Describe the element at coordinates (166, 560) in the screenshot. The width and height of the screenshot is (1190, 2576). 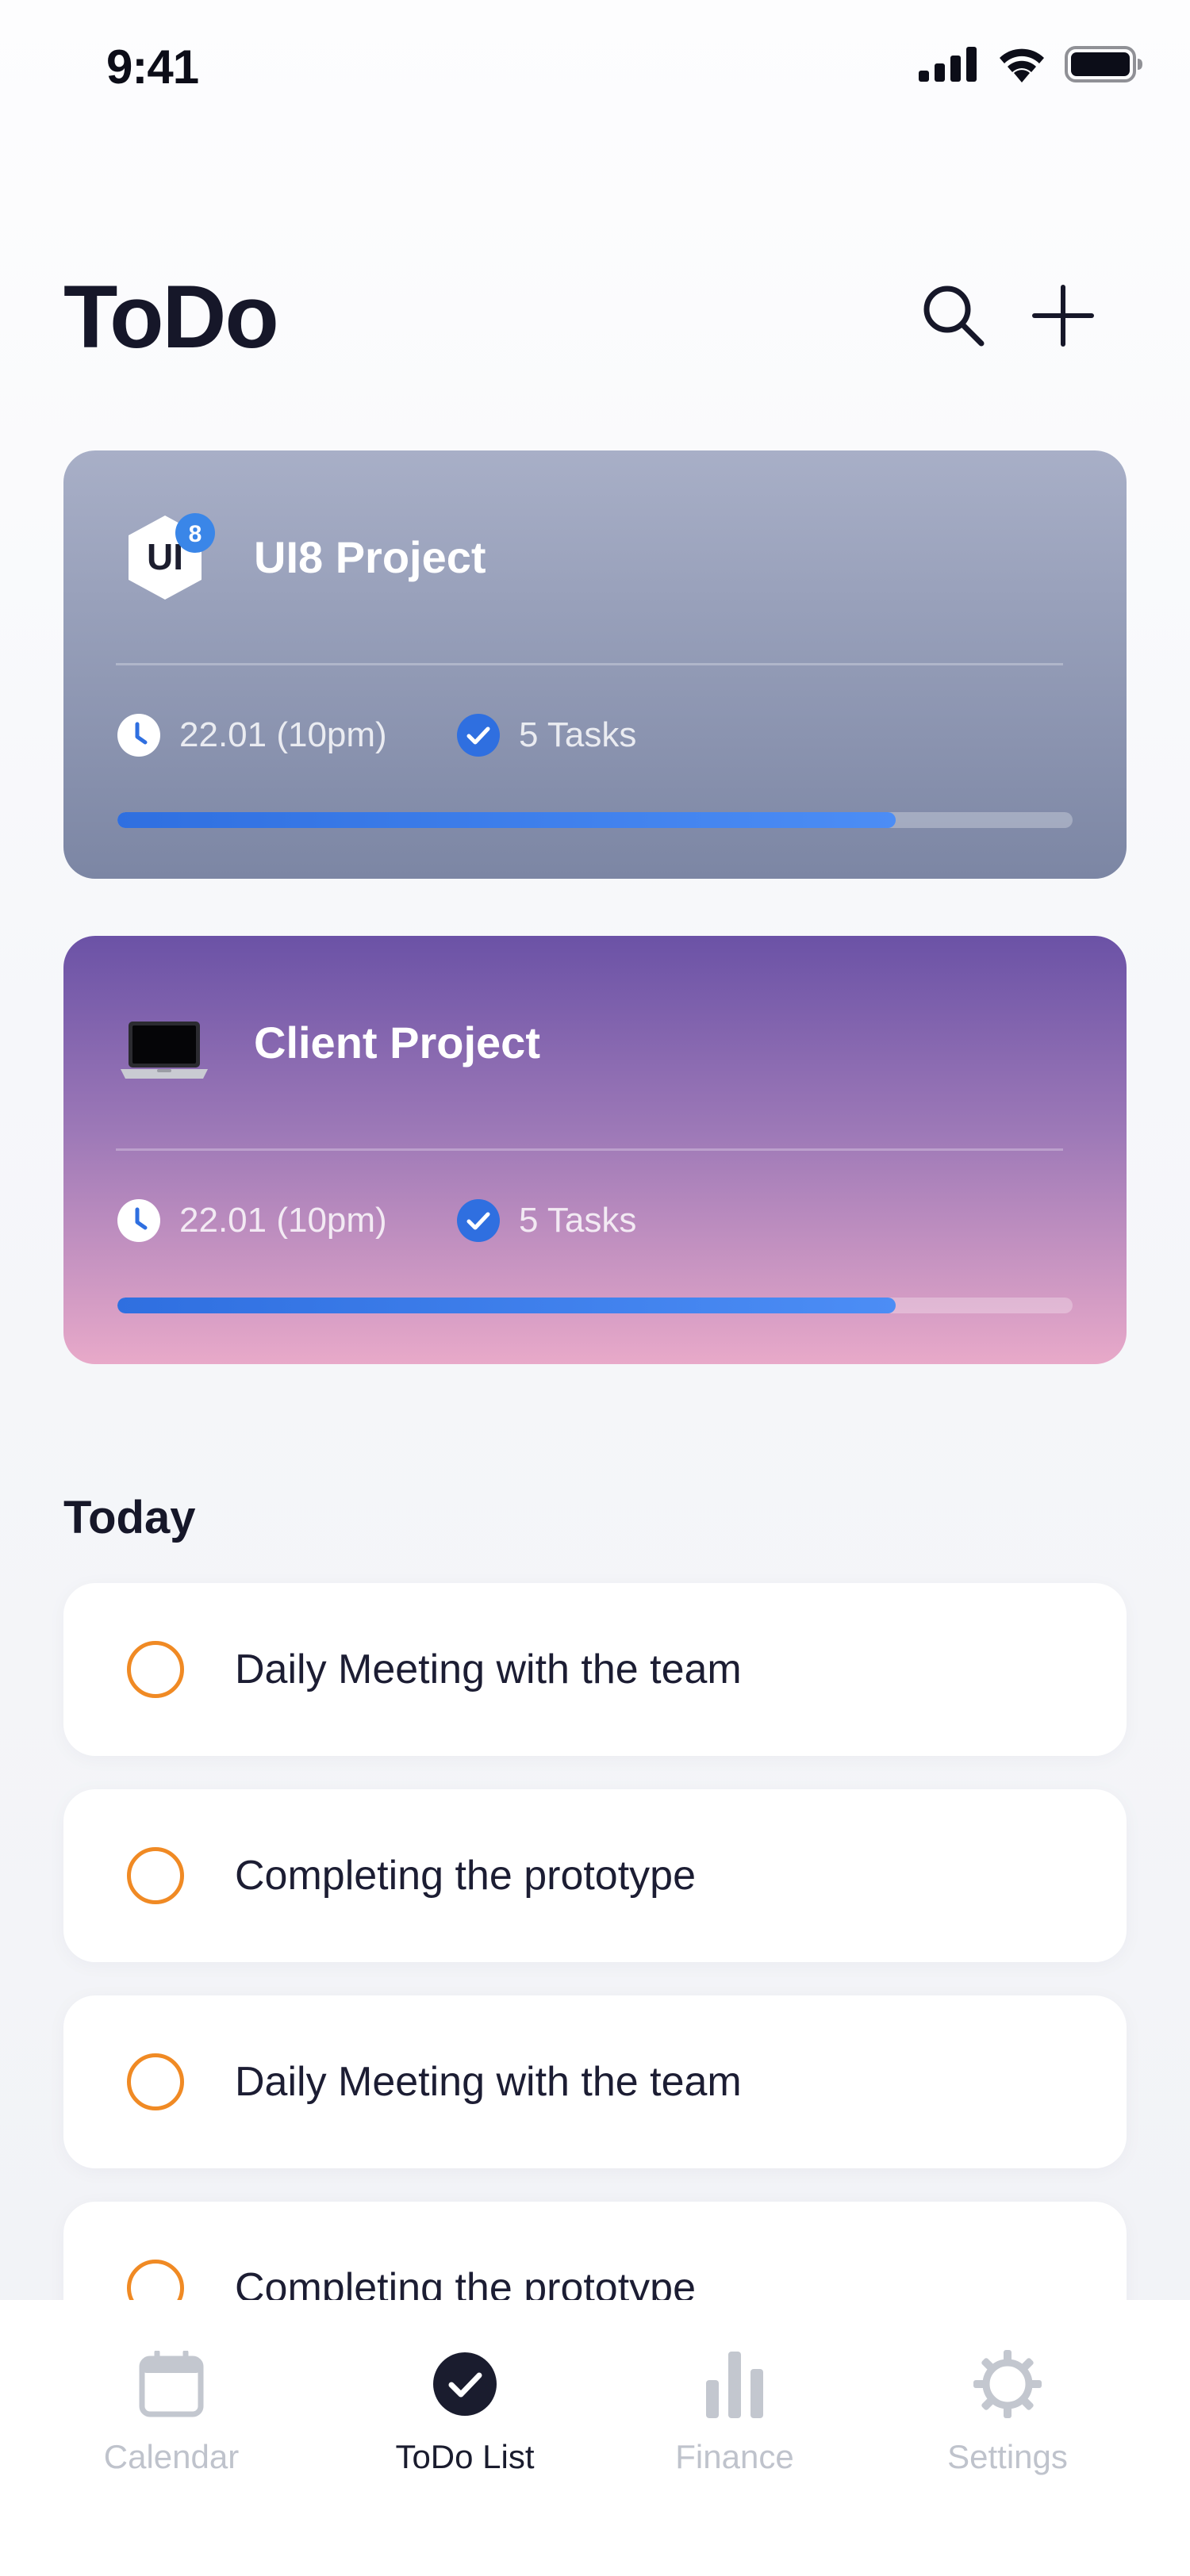
I see `ui8-logo: UI 8` at that location.